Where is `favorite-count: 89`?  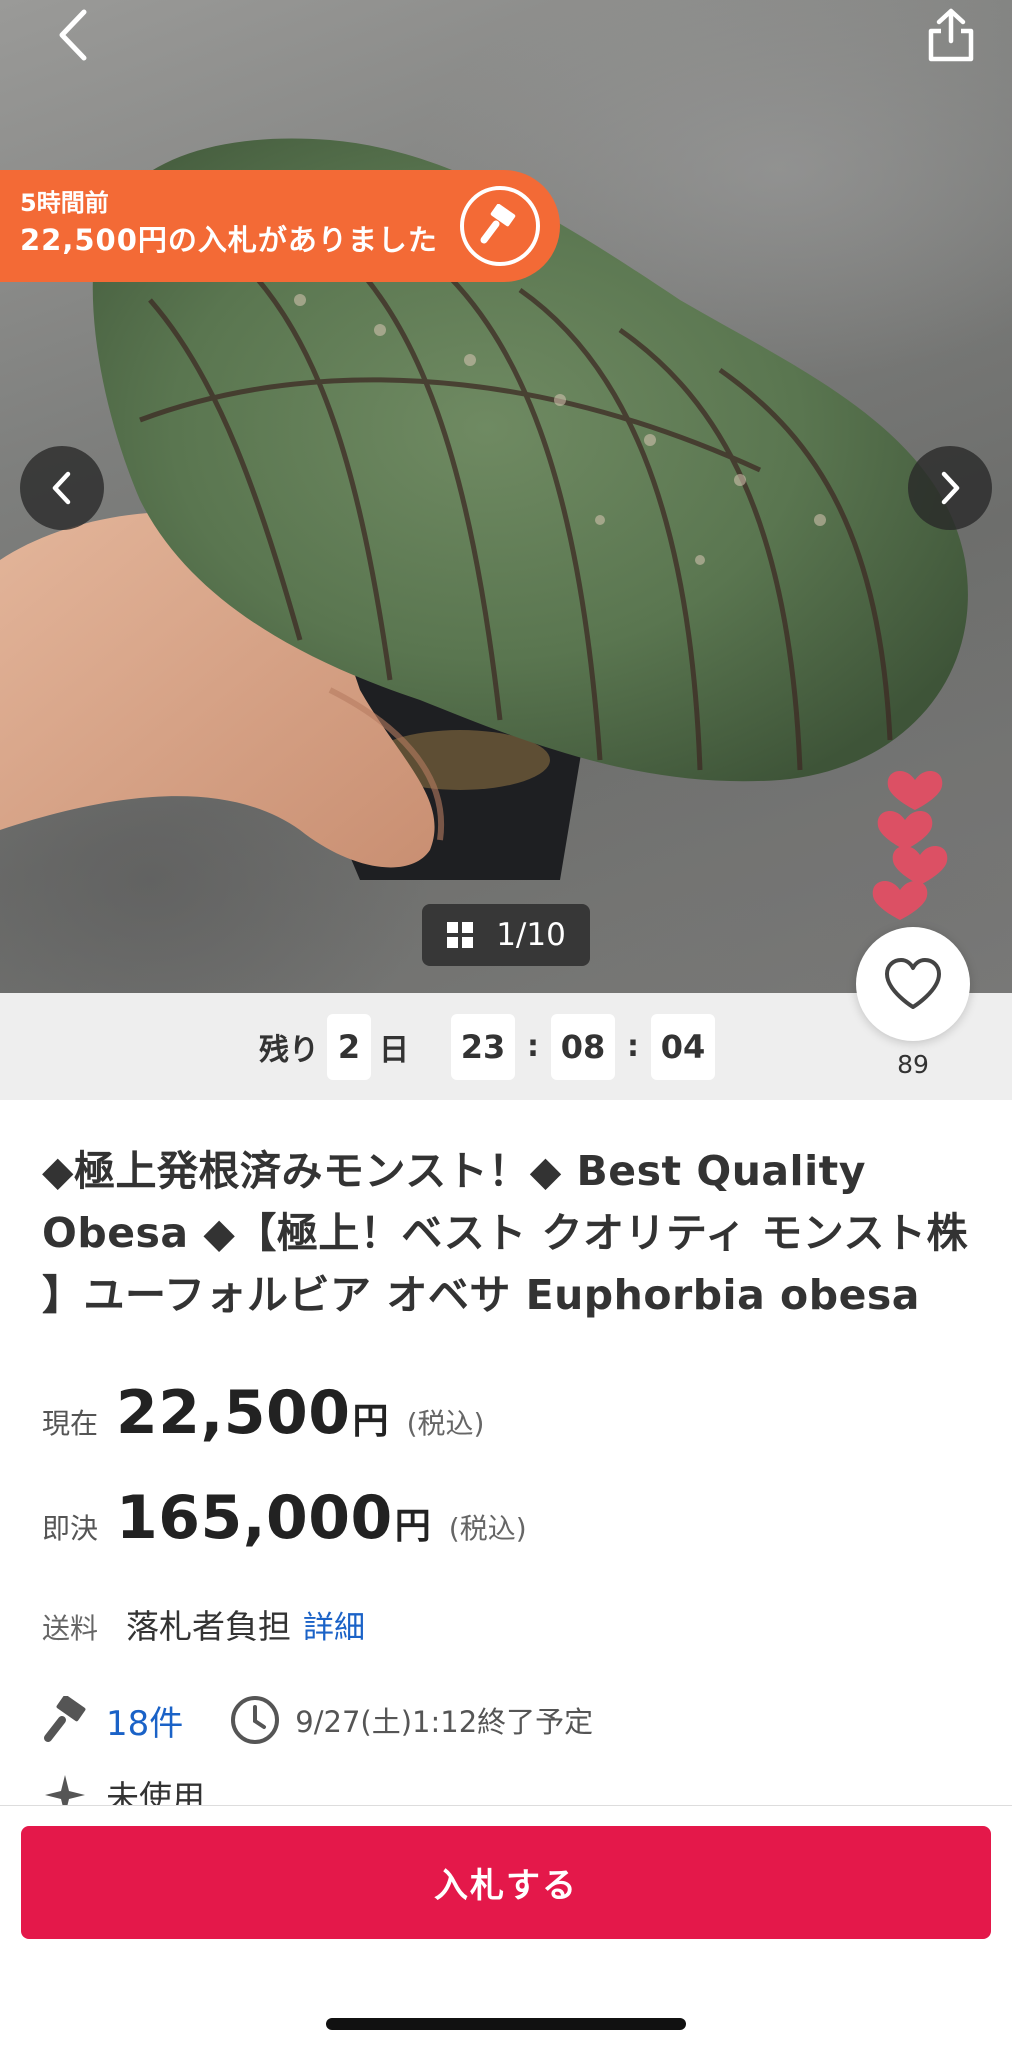 favorite-count: 89 is located at coordinates (913, 1064).